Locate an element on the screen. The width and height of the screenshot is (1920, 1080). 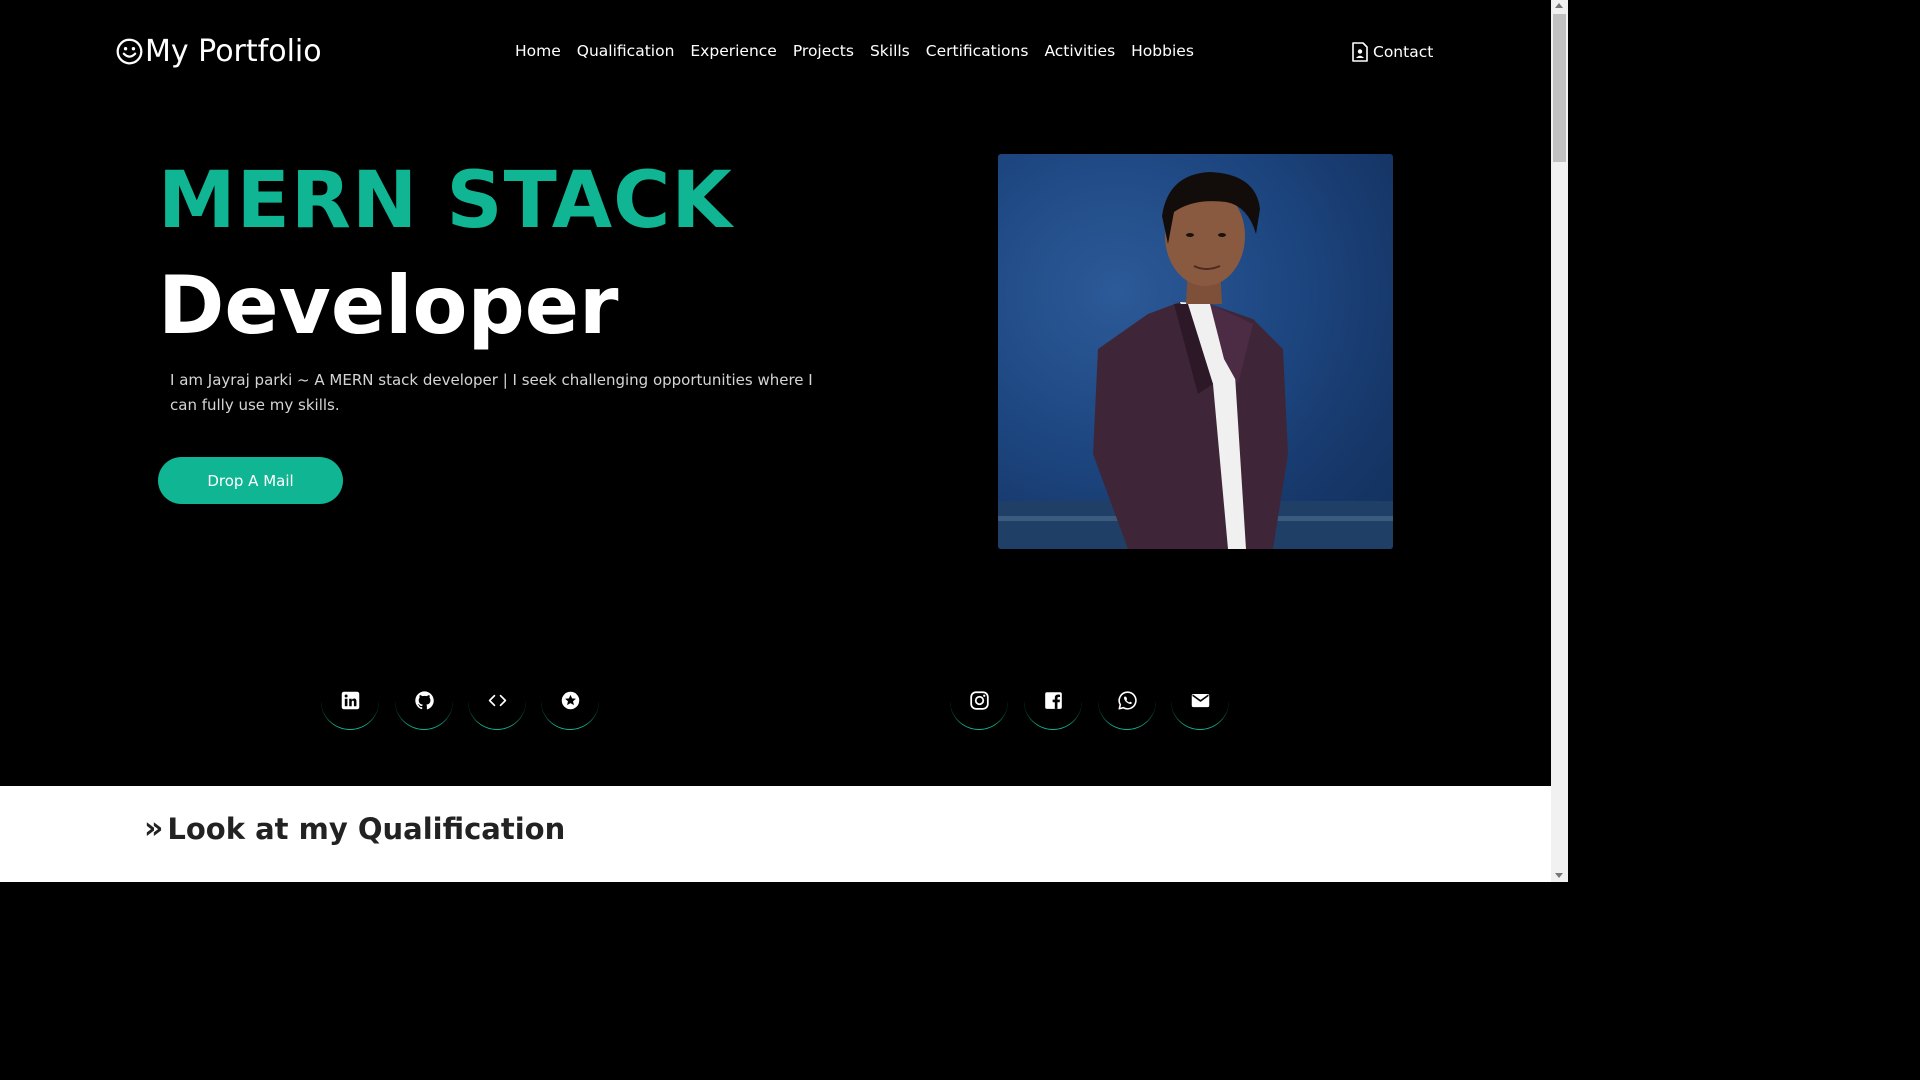
scroll-up-arrow is located at coordinates (1559, 5).